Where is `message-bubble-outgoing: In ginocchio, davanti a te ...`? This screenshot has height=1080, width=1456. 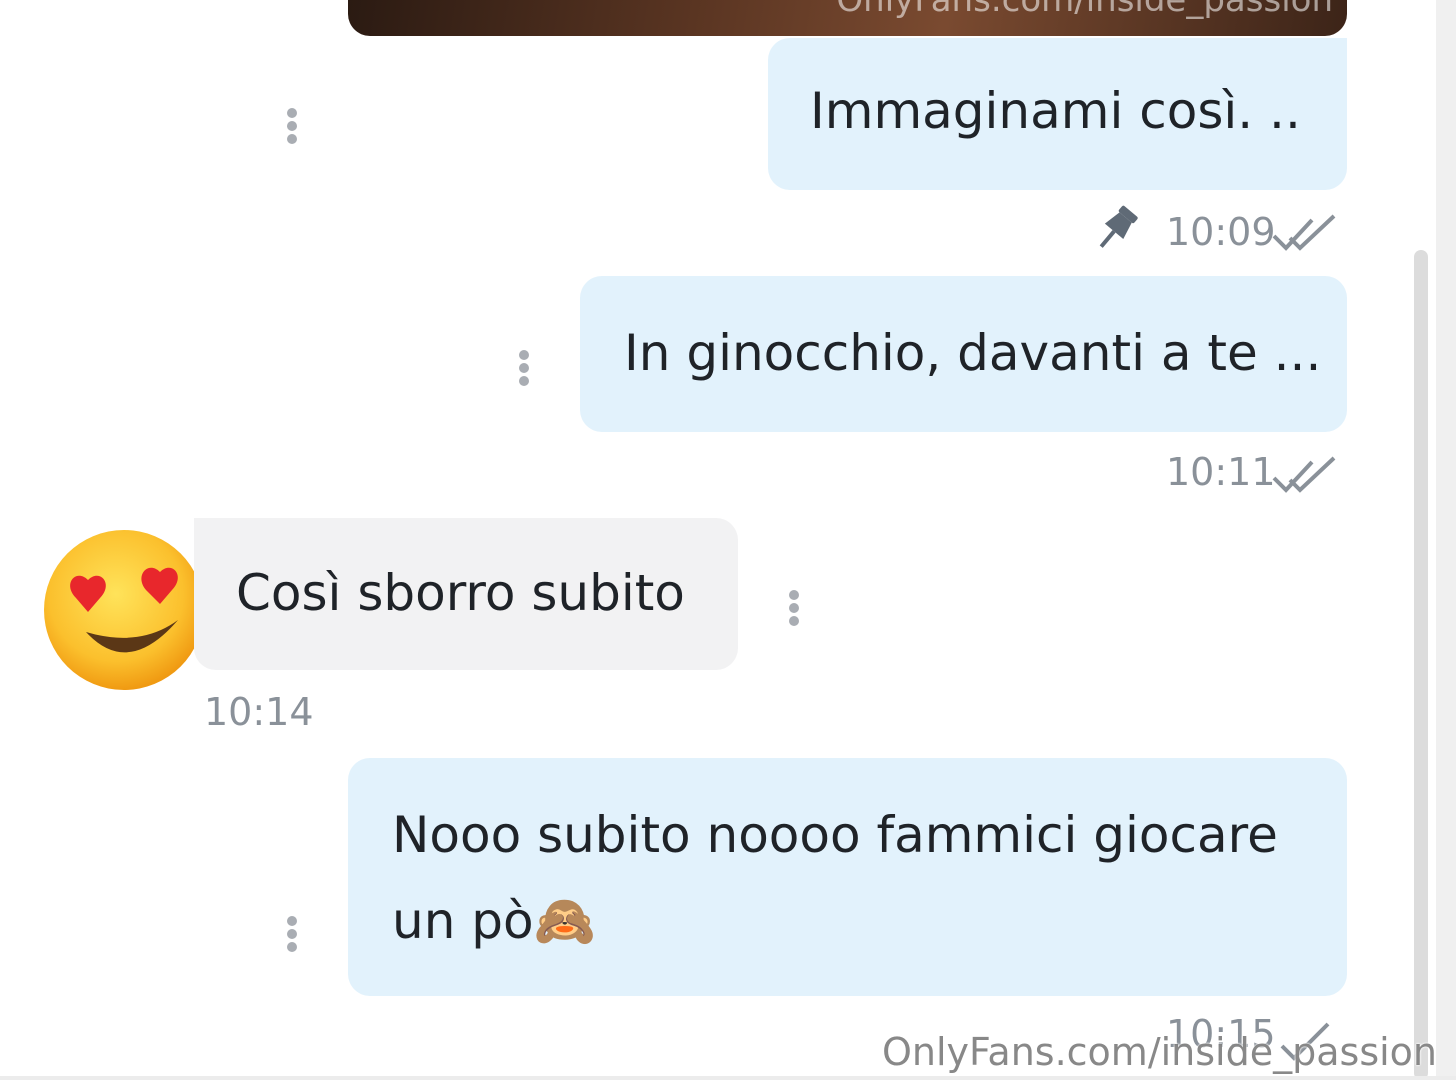 message-bubble-outgoing: In ginocchio, davanti a te ... is located at coordinates (963, 354).